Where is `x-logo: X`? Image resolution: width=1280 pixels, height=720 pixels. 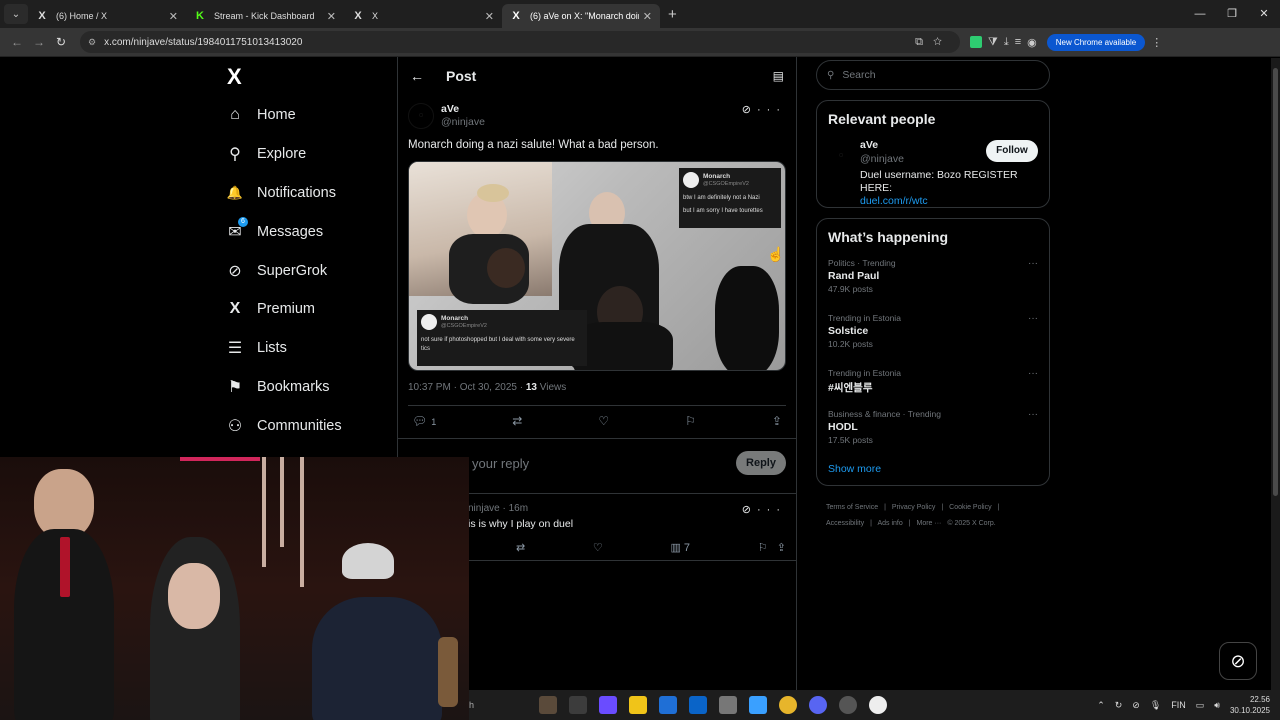
x-logo: X is located at coordinates (310, 77).